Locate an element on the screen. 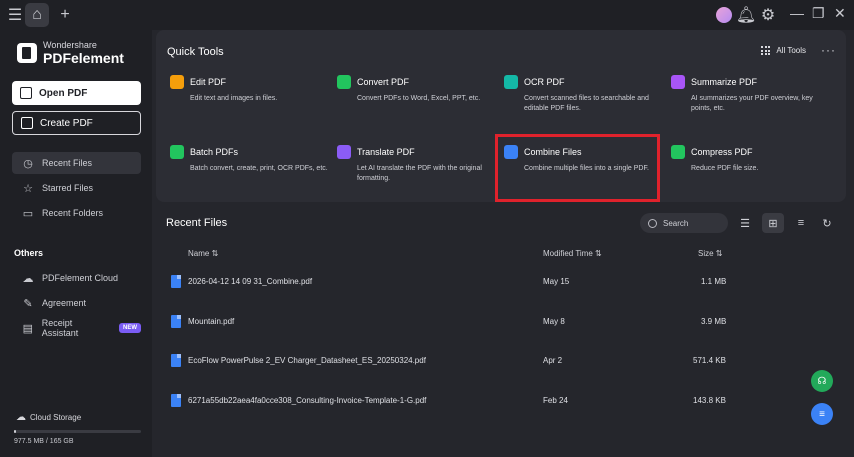  tool-name: OCR PDF is located at coordinates (544, 82).